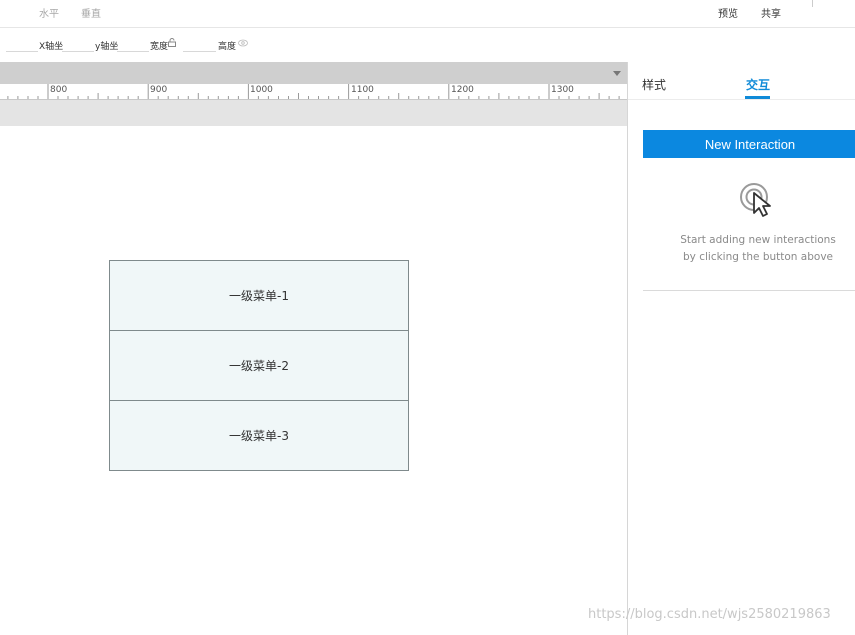  Describe the element at coordinates (758, 84) in the screenshot. I see `tab-interaction: 交互` at that location.